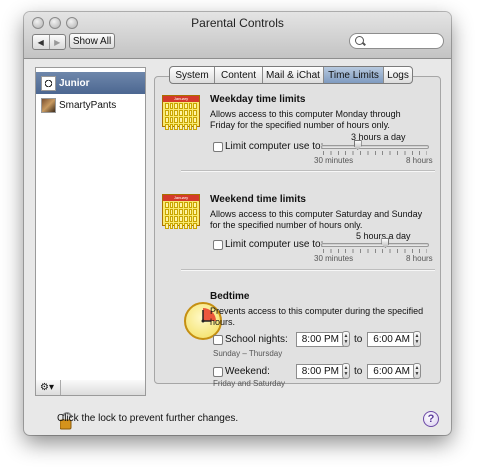 The image size is (480, 473). Describe the element at coordinates (320, 371) in the screenshot. I see `weekend-bedtime-start-time: 8:00 PM` at that location.